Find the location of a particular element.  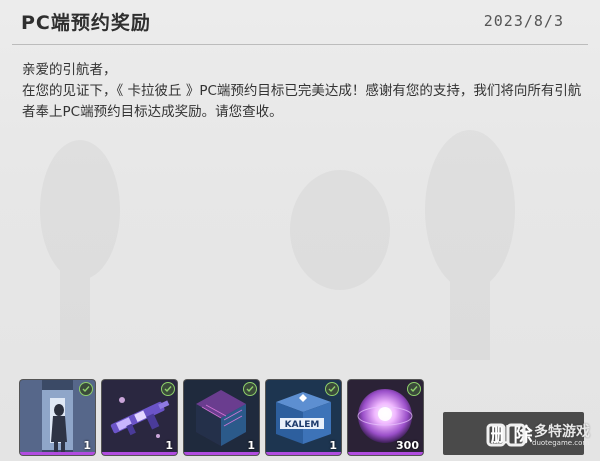

mail-greeting: 亲爱的引航者， is located at coordinates (69, 70).